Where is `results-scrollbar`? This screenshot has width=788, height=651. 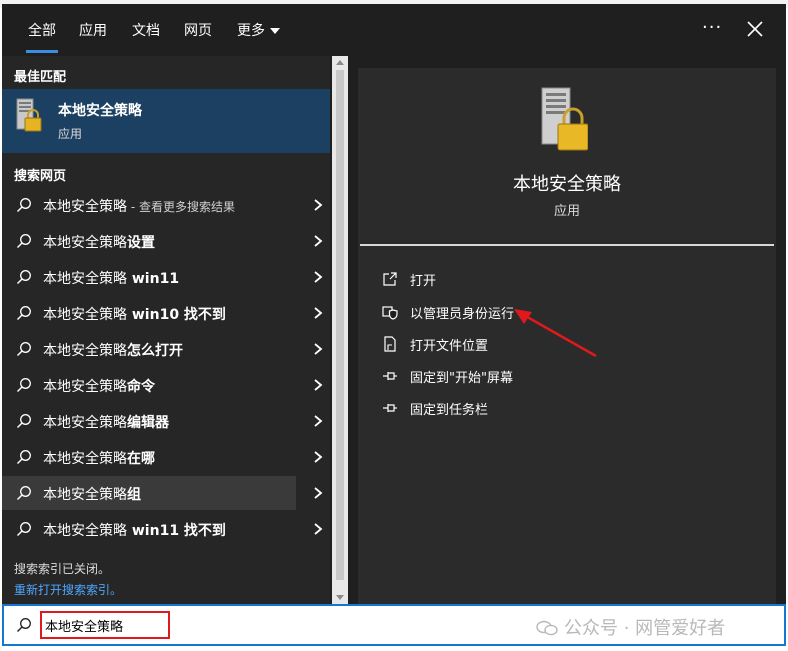
results-scrollbar is located at coordinates (340, 330).